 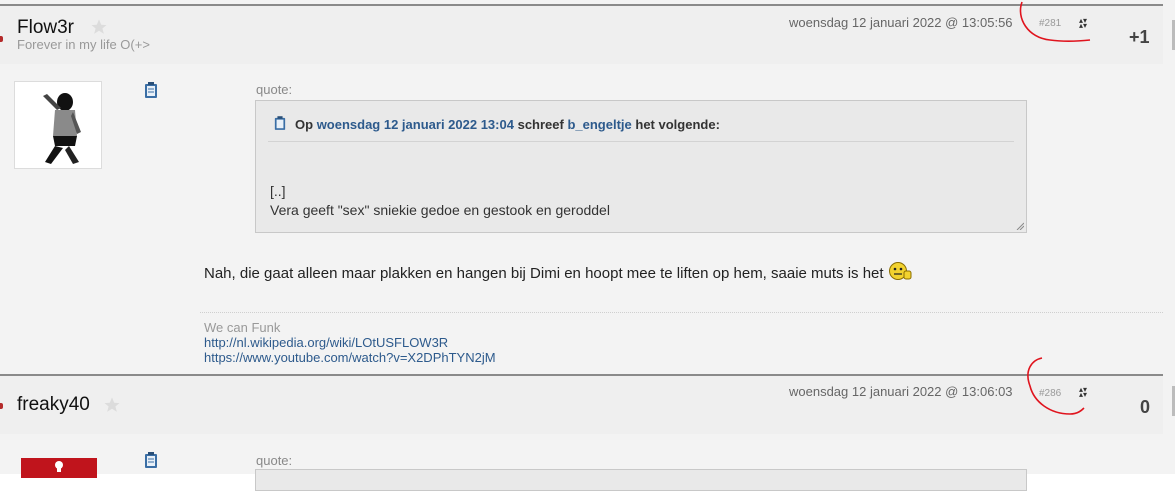 What do you see at coordinates (278, 191) in the screenshot?
I see `quote-text-line: [..]` at bounding box center [278, 191].